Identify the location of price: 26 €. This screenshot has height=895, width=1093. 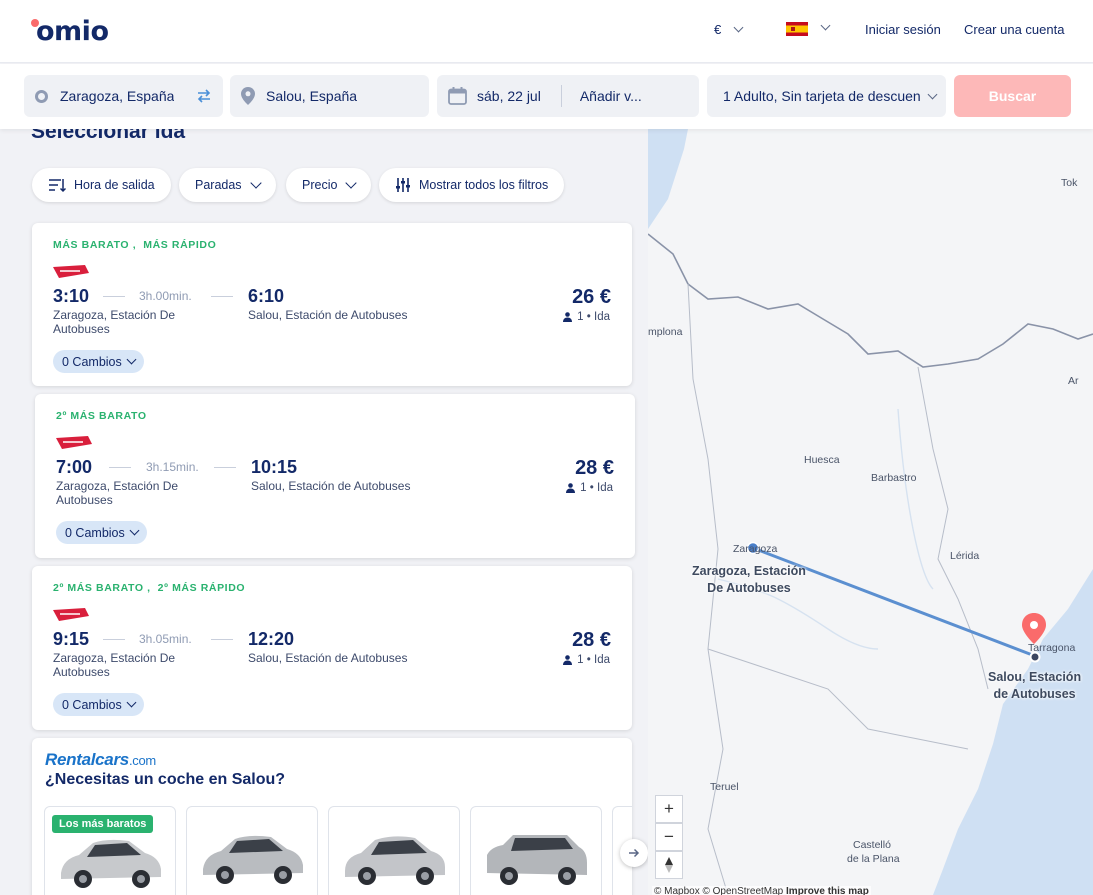
(591, 297).